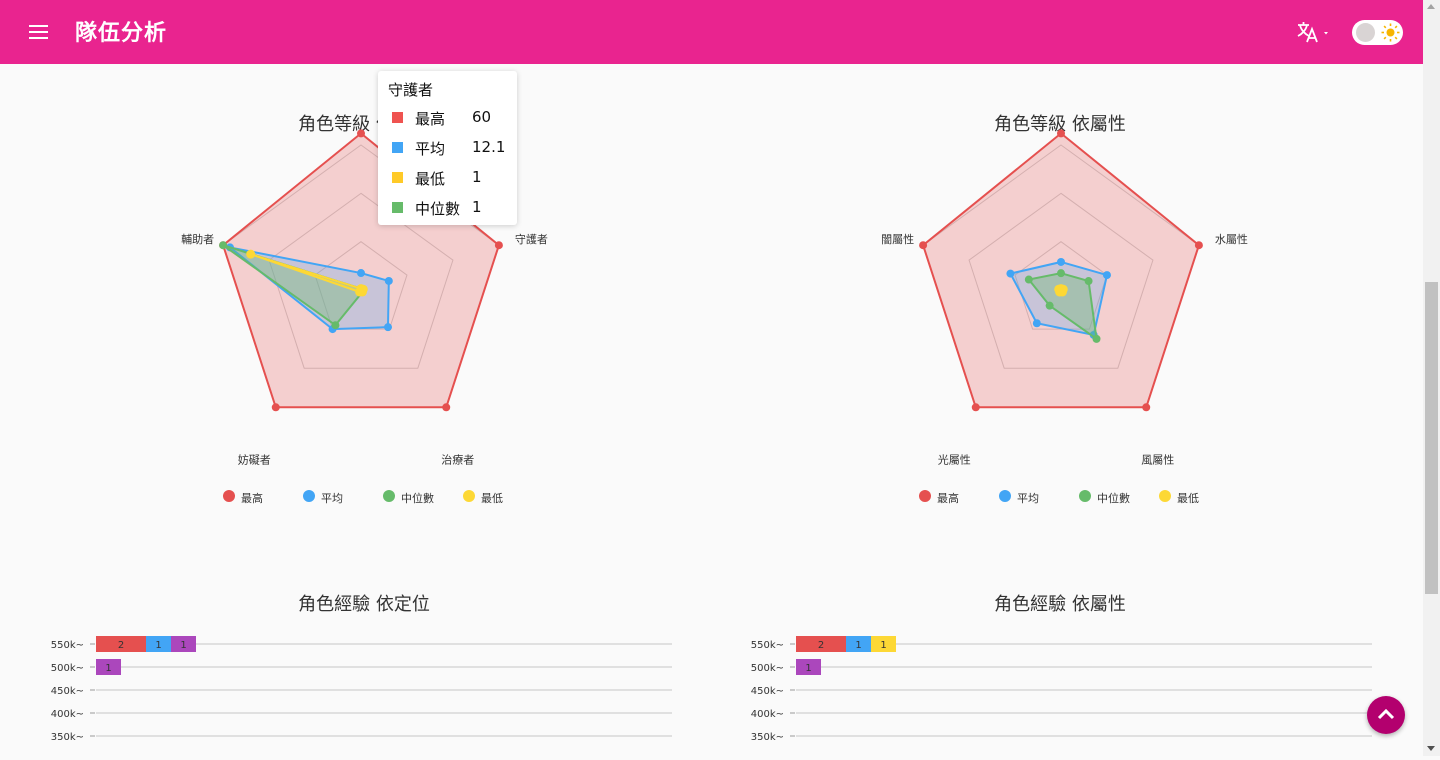  I want to click on scroll-to-top-button, so click(1386, 715).